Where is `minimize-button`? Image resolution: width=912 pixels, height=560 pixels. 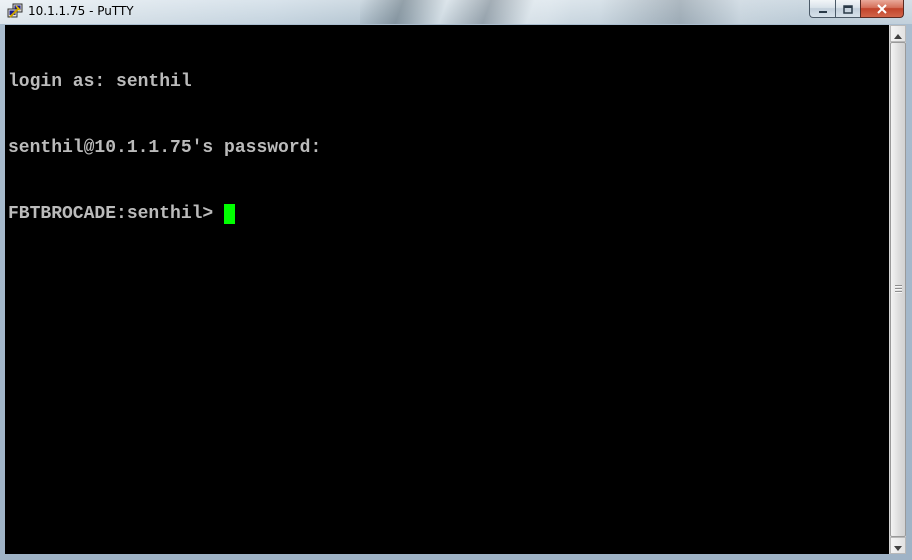
minimize-button is located at coordinates (822, 9).